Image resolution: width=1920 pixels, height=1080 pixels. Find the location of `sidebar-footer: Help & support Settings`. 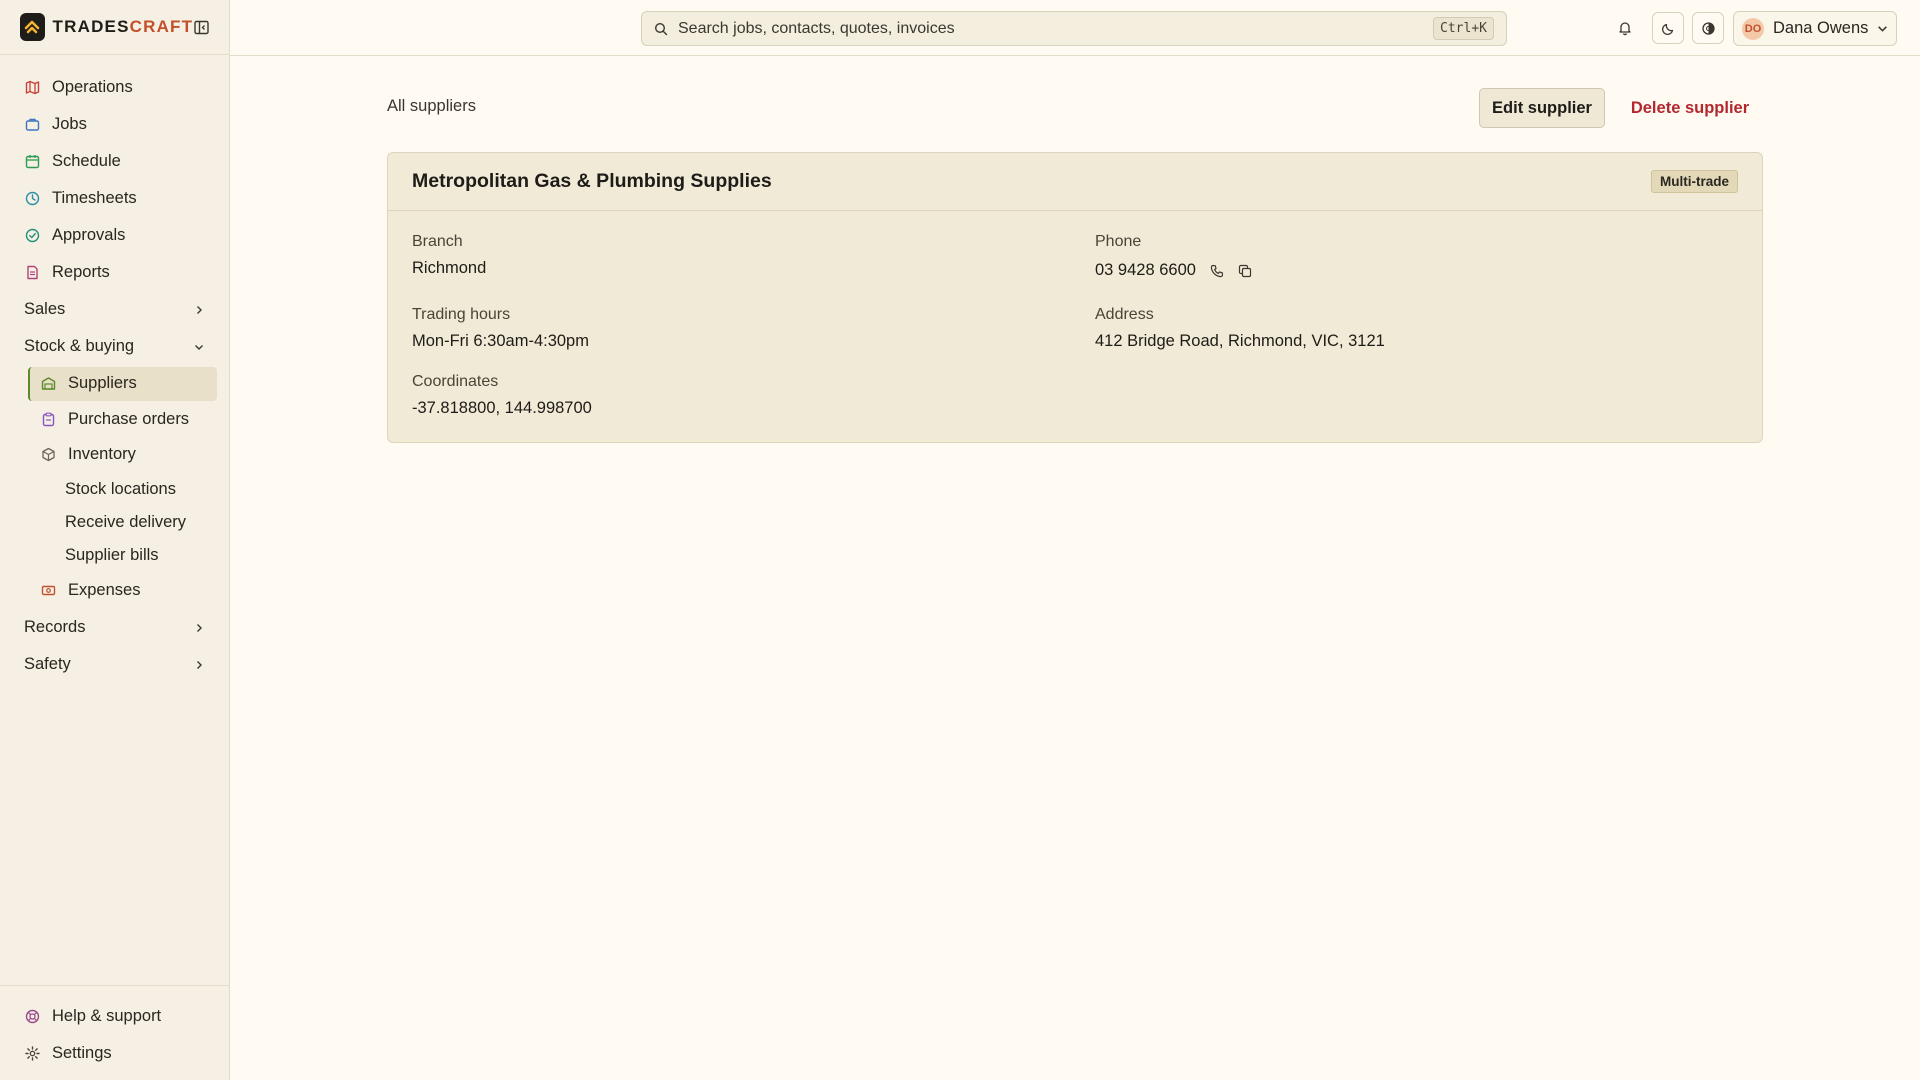

sidebar-footer: Help & support Settings is located at coordinates (114, 1032).